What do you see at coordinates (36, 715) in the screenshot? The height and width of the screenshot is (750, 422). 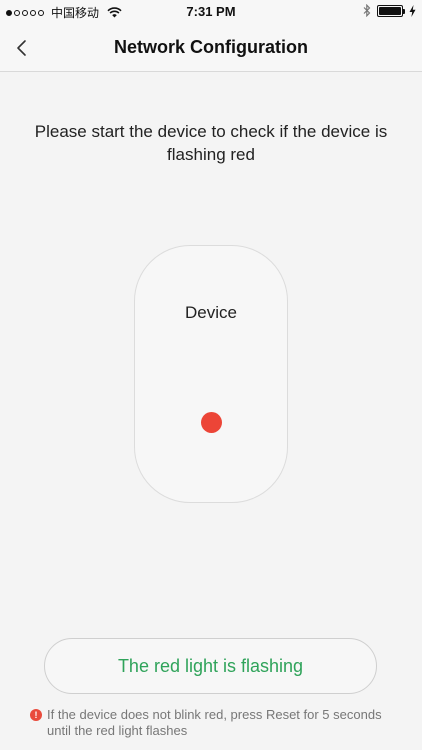 I see `alert-icon: !` at bounding box center [36, 715].